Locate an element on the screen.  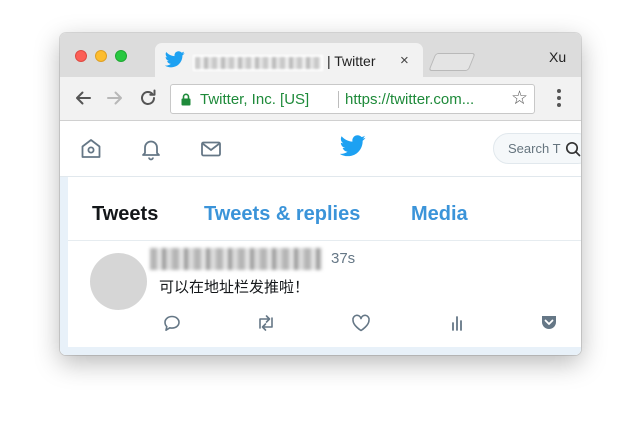
retweet-icon is located at coordinates (266, 323).